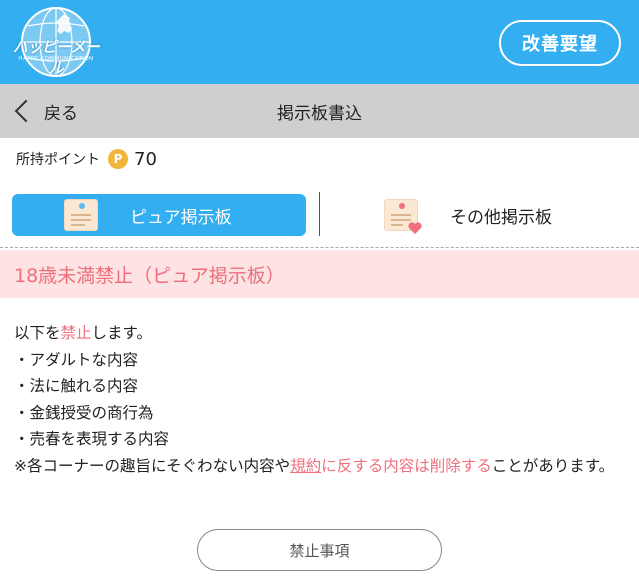  What do you see at coordinates (121, 333) in the screenshot?
I see `intro-suffix: します。` at bounding box center [121, 333].